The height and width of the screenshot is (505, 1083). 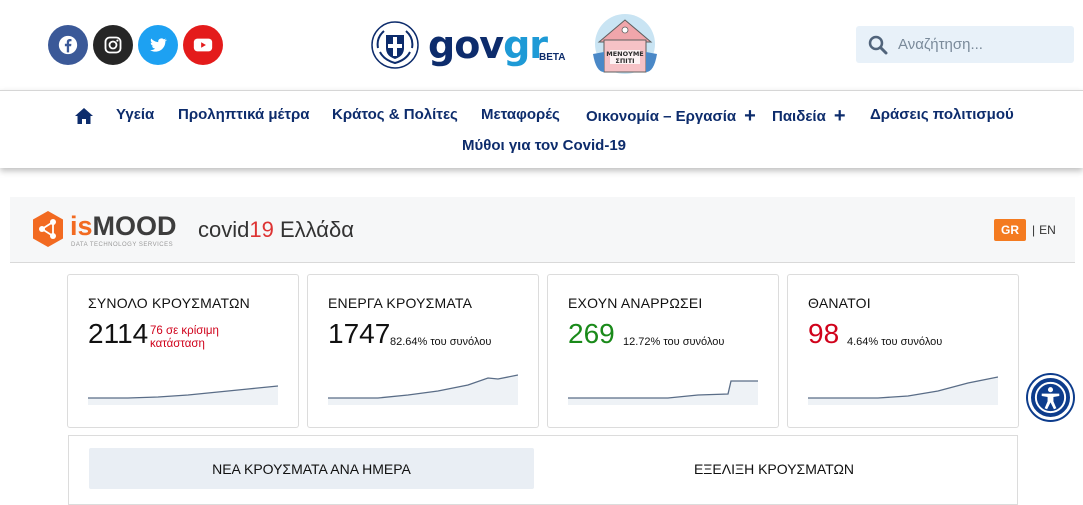 What do you see at coordinates (400, 303) in the screenshot?
I see `card-title: ΕΝΕΡΓΑ ΚΡΟΥΣΜΑΤΑ` at bounding box center [400, 303].